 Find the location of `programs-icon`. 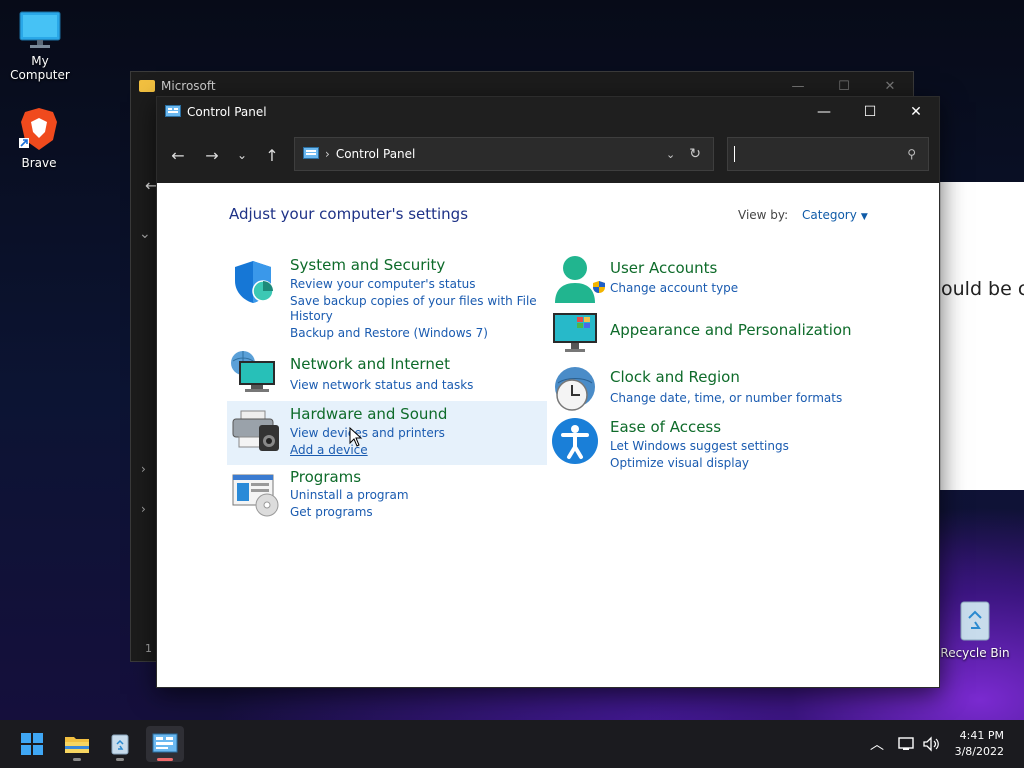

programs-icon is located at coordinates (256, 495).